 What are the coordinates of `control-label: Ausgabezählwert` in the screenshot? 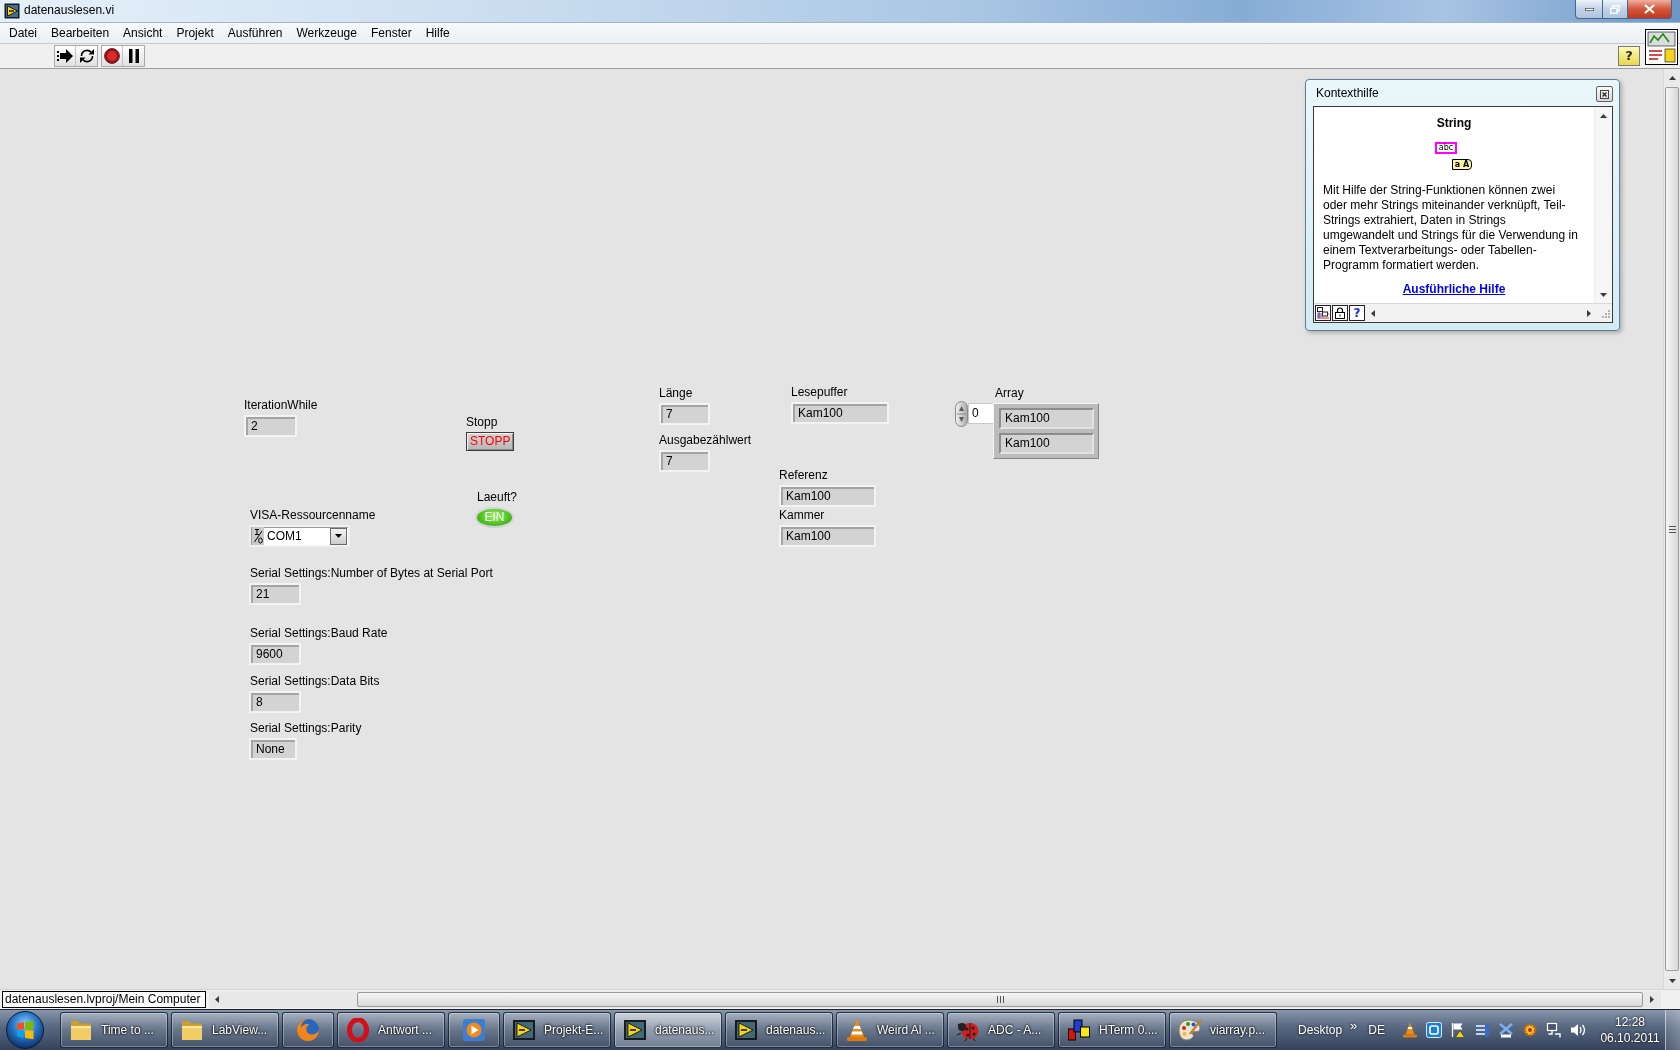 It's located at (705, 440).